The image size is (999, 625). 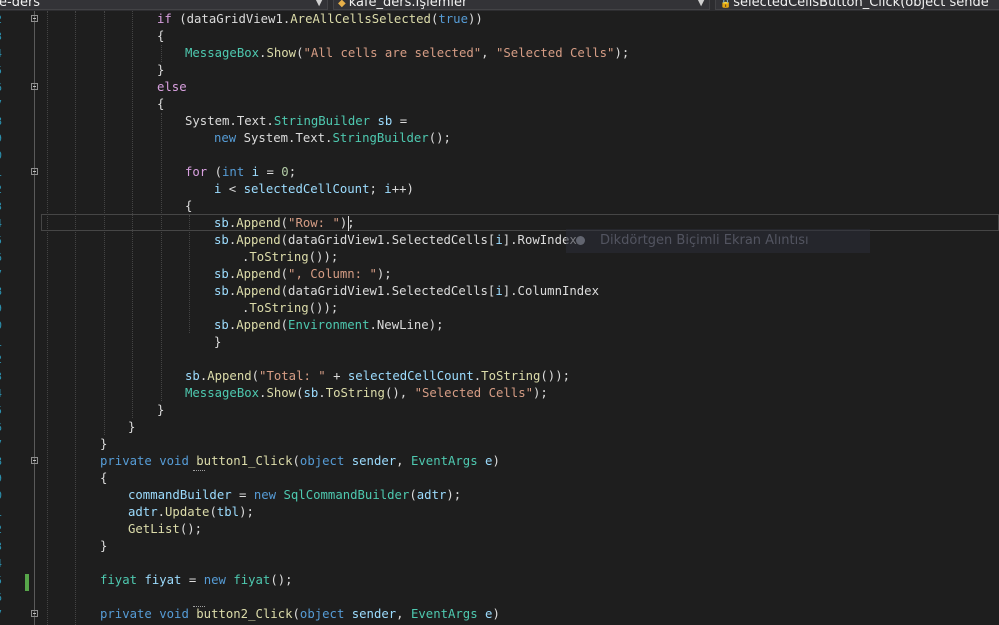 I want to click on code-line: 7{, so click(x=499, y=104).